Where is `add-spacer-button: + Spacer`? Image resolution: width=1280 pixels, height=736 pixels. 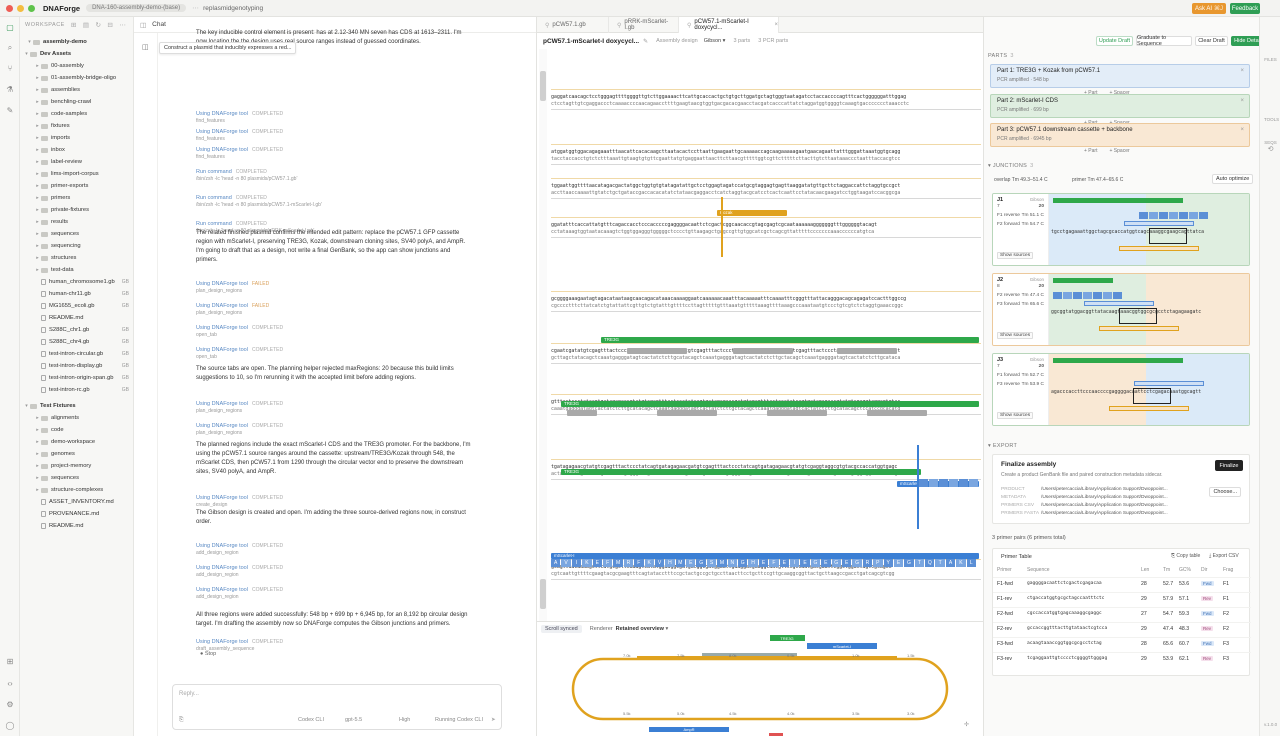 add-spacer-button: + Spacer is located at coordinates (1119, 151).